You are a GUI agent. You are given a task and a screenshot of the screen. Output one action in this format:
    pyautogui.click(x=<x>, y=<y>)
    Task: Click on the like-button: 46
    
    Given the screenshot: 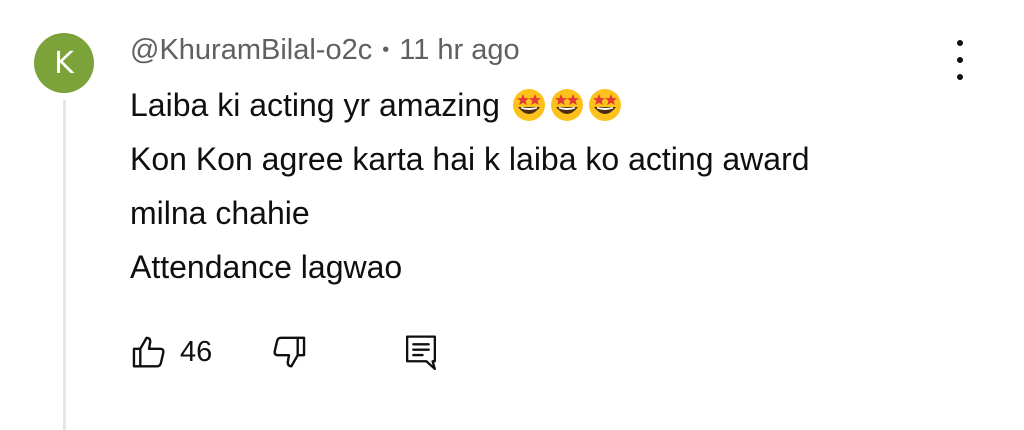 What is the action you would take?
    pyautogui.click(x=171, y=352)
    